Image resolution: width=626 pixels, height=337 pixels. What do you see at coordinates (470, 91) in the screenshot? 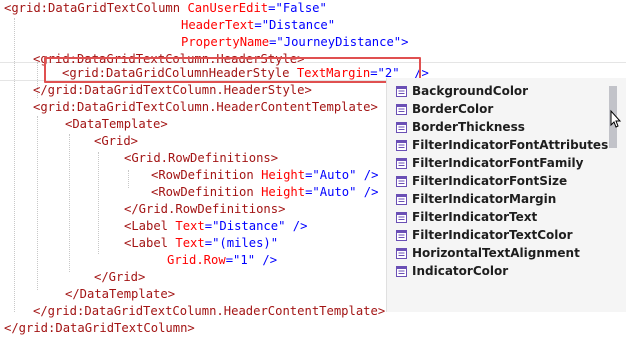
I see `completion-item-label: BackgroundColor` at bounding box center [470, 91].